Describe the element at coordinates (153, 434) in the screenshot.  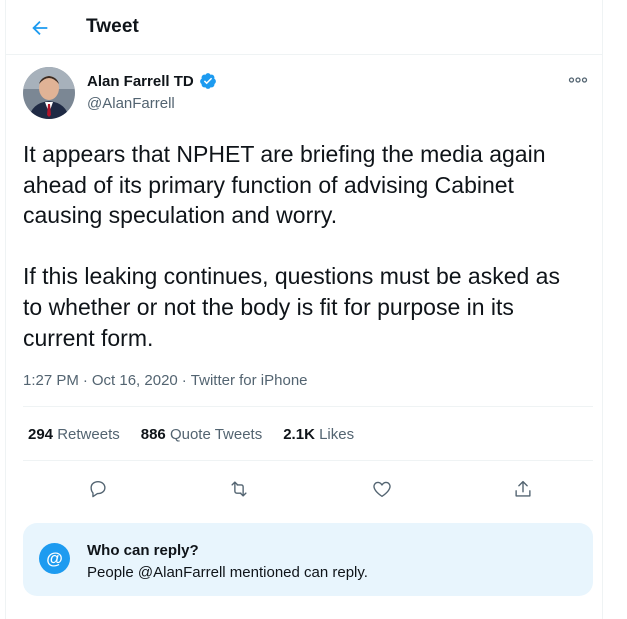
I see `quotes-count: 886` at that location.